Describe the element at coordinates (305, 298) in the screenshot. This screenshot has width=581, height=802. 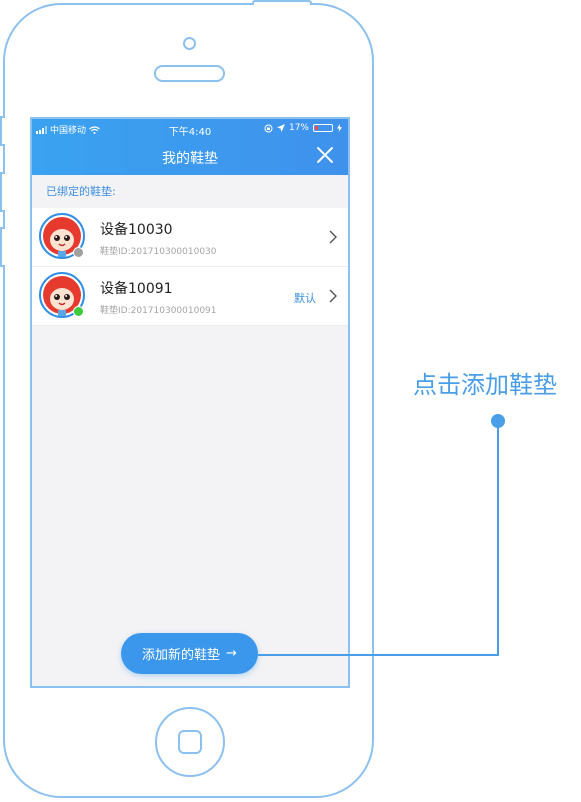
I see `default-badge: 默认` at that location.